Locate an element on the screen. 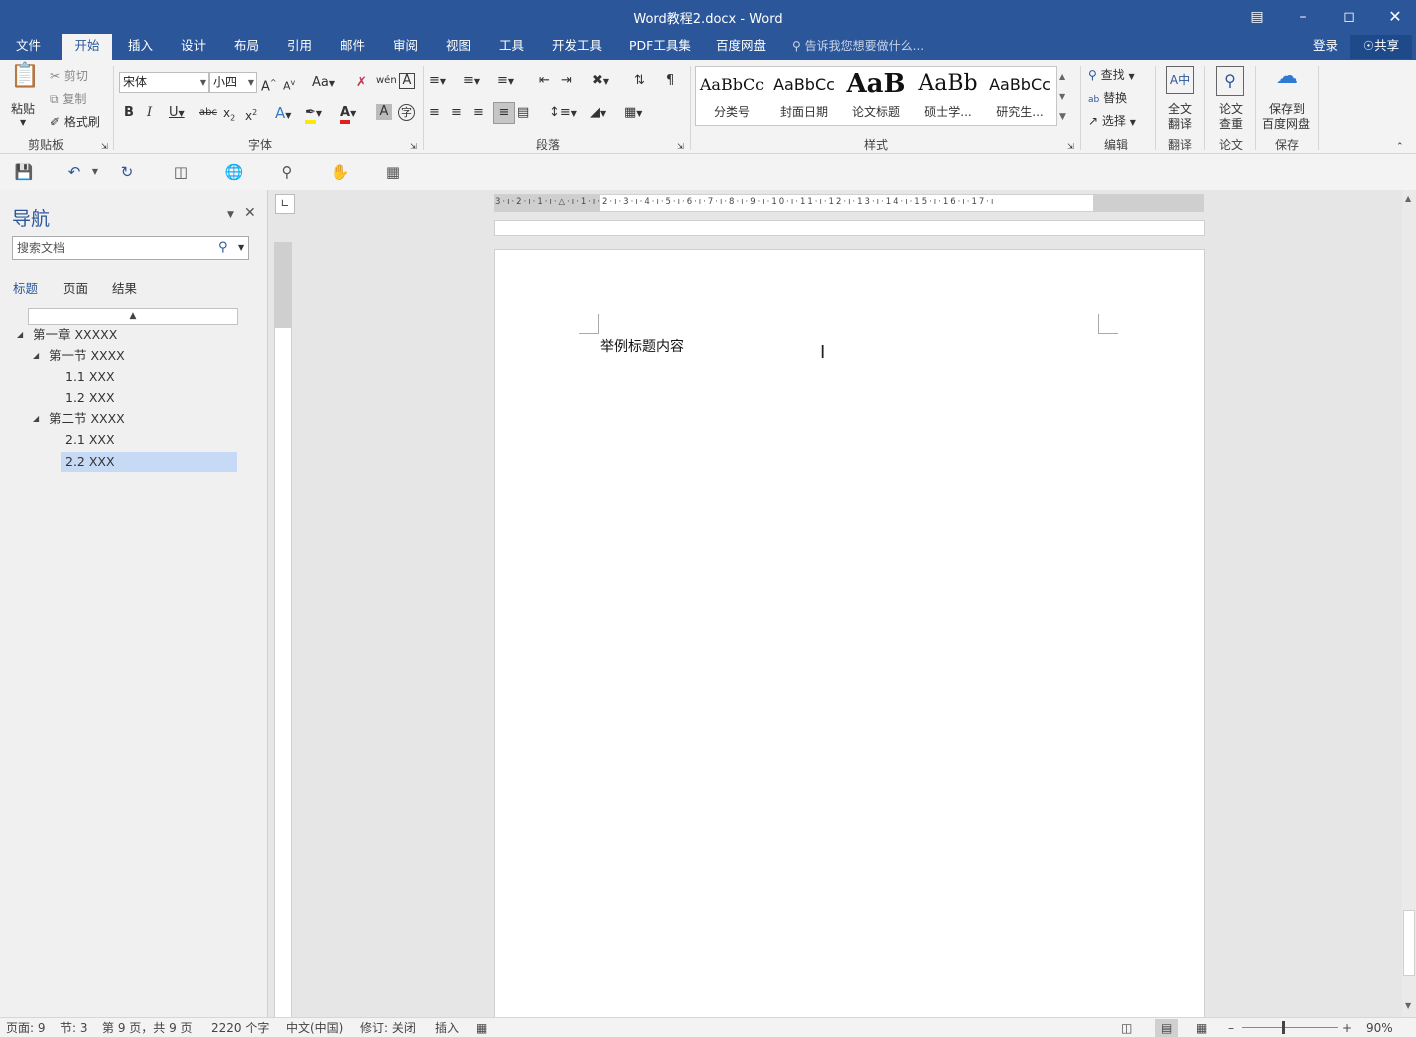  tab-design: 设计 is located at coordinates (193, 47).